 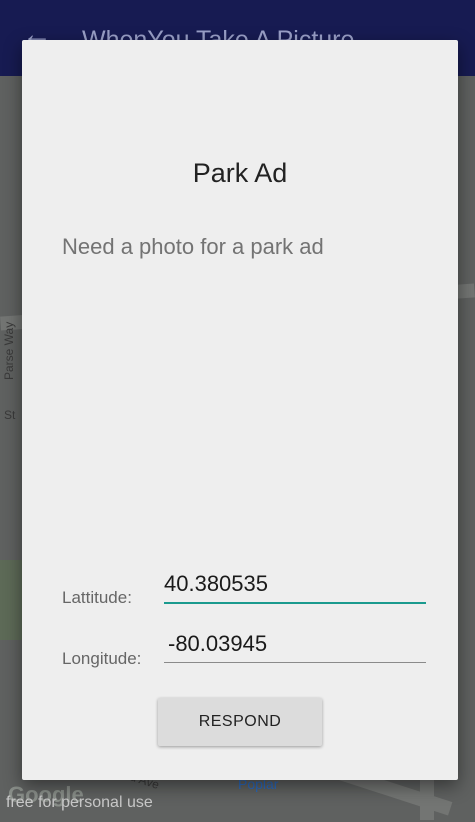 What do you see at coordinates (193, 246) in the screenshot?
I see `dialog-description: Need a photo for a park ad` at bounding box center [193, 246].